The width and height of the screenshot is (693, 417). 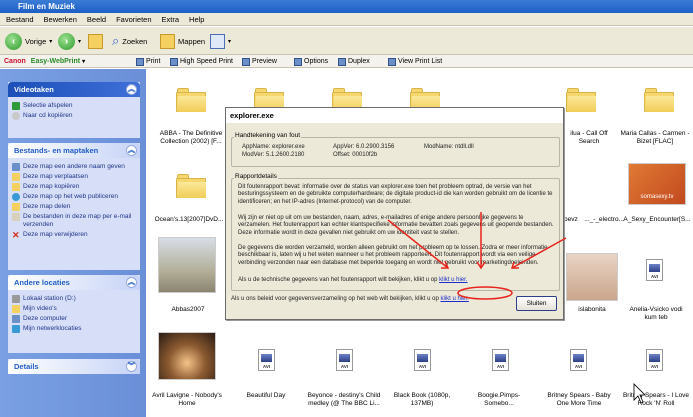 I want to click on mouse-cursor-icon, so click(x=639, y=393).